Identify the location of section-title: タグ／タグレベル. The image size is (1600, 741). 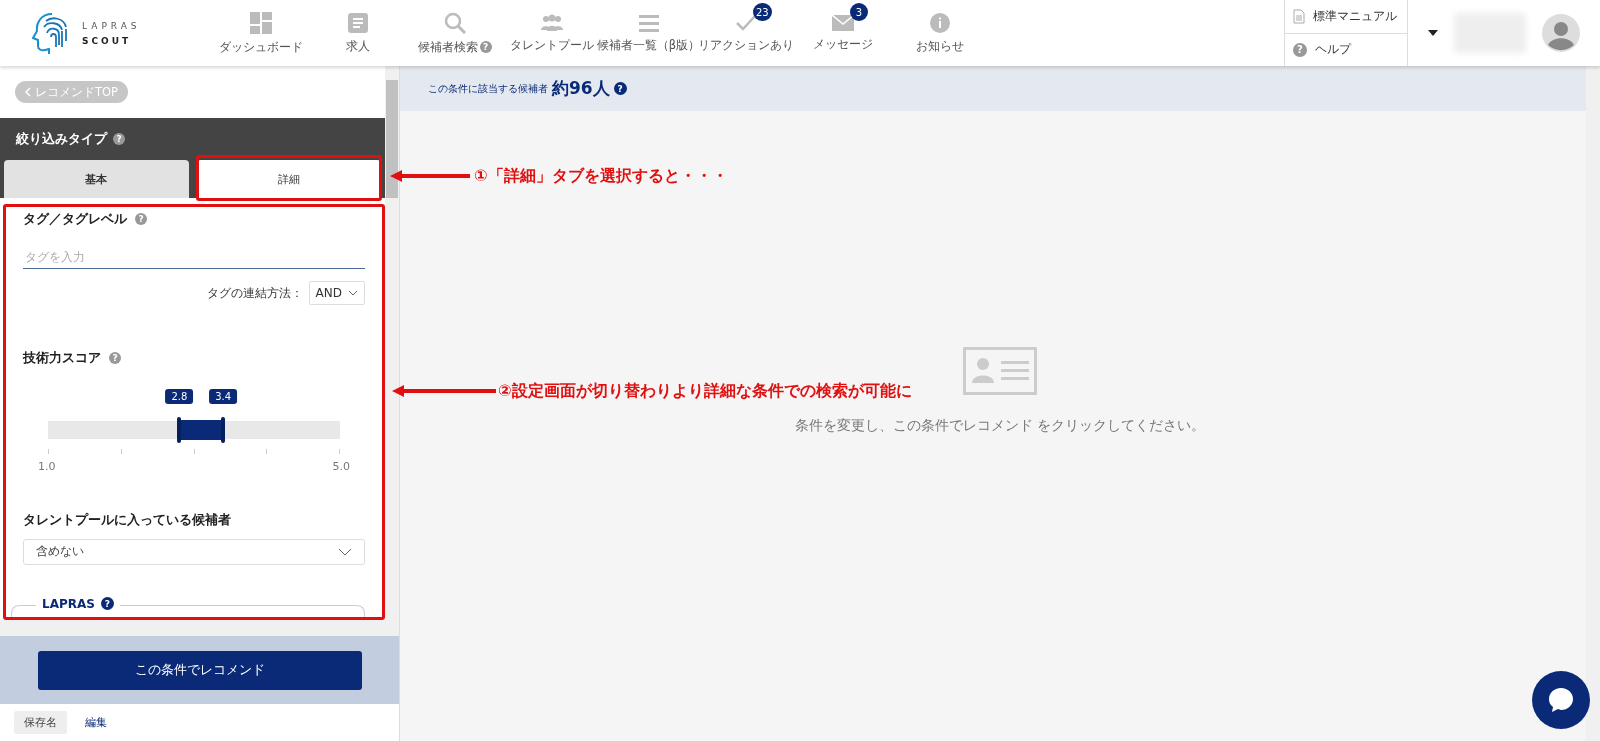
(75, 219).